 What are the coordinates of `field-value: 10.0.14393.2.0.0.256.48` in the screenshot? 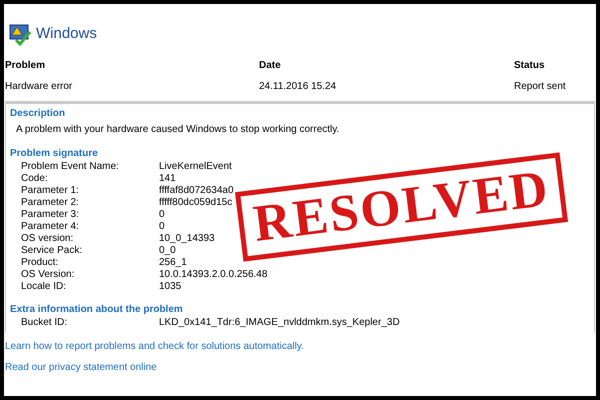 It's located at (213, 274).